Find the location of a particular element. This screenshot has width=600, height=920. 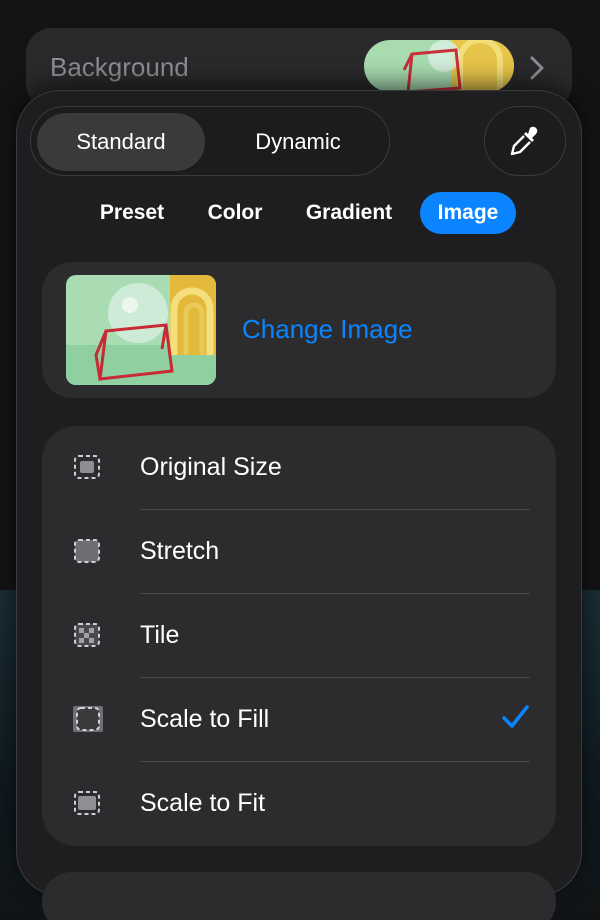

standard-segment: Standard is located at coordinates (121, 142).